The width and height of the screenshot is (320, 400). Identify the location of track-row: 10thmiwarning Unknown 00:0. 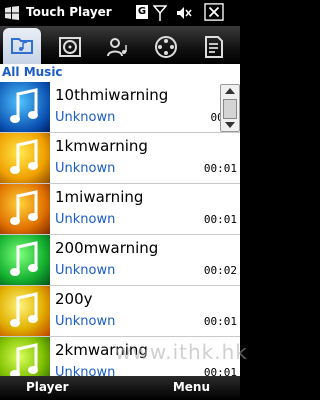
(120, 107).